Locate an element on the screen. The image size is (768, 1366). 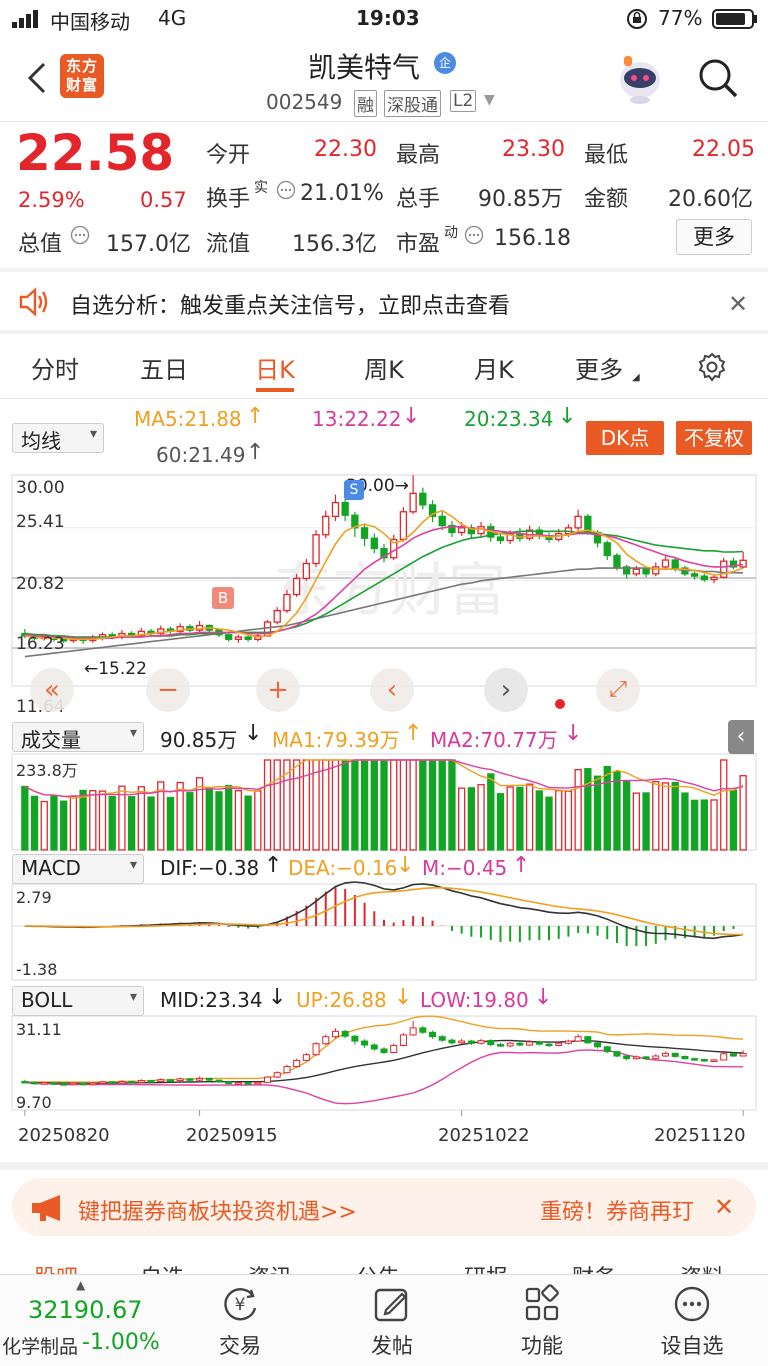
nav-functions: 功能 is located at coordinates (542, 1322).